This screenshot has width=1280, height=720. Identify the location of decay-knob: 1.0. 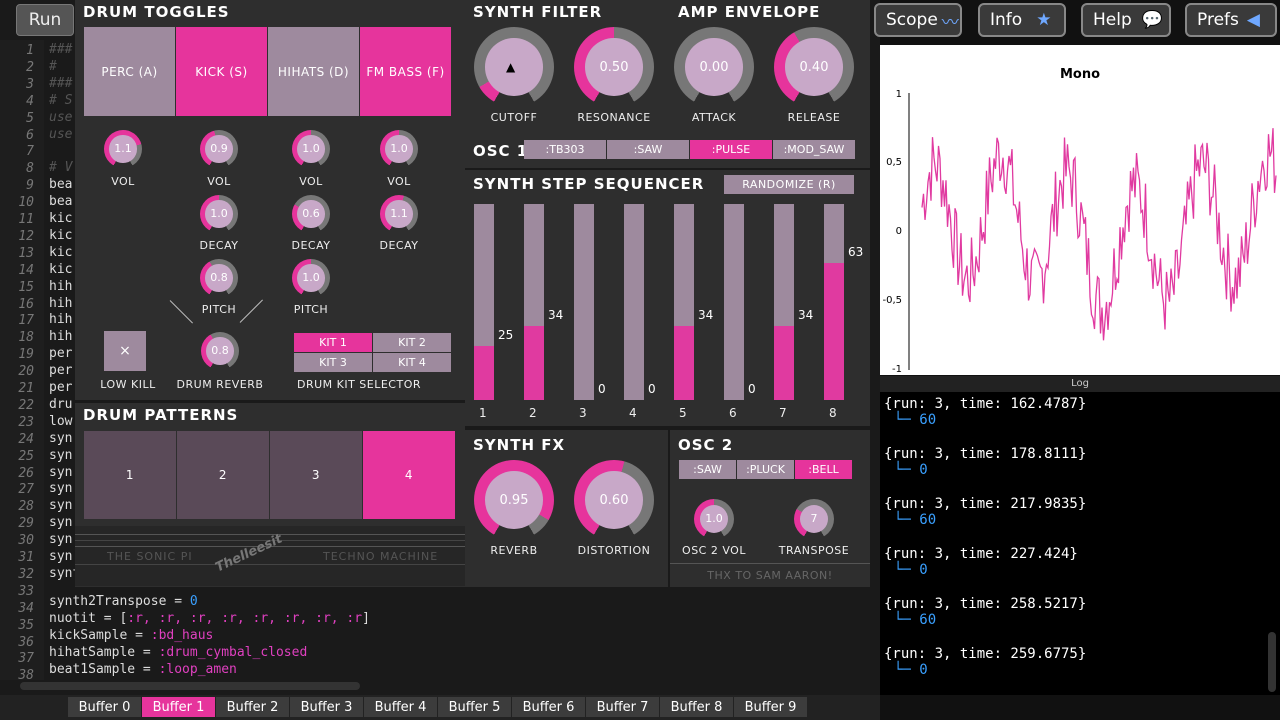
(219, 214).